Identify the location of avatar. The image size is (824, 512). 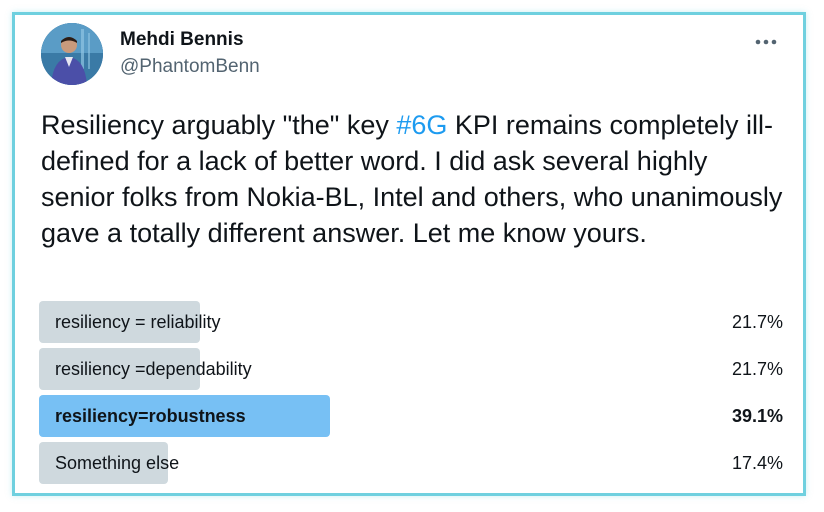
(72, 54).